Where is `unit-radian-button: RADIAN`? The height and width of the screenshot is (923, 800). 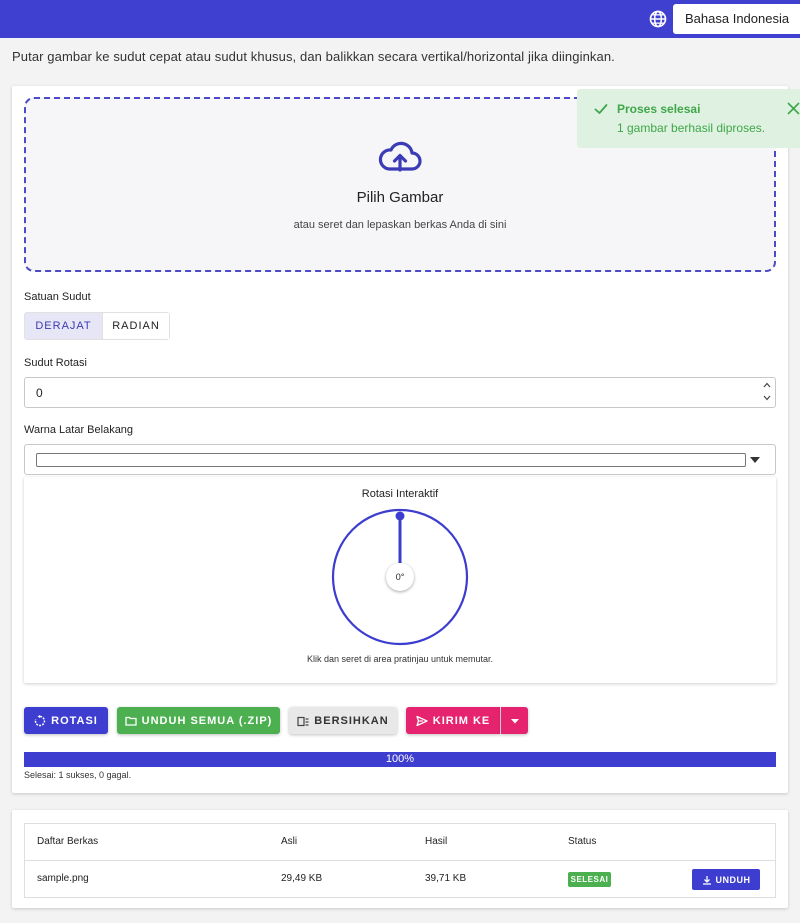 unit-radian-button: RADIAN is located at coordinates (135, 326).